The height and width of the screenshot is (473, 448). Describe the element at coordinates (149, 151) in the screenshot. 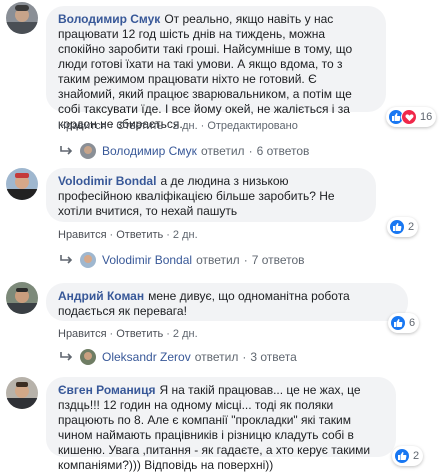

I see `reply-author: Володимир Смук` at that location.